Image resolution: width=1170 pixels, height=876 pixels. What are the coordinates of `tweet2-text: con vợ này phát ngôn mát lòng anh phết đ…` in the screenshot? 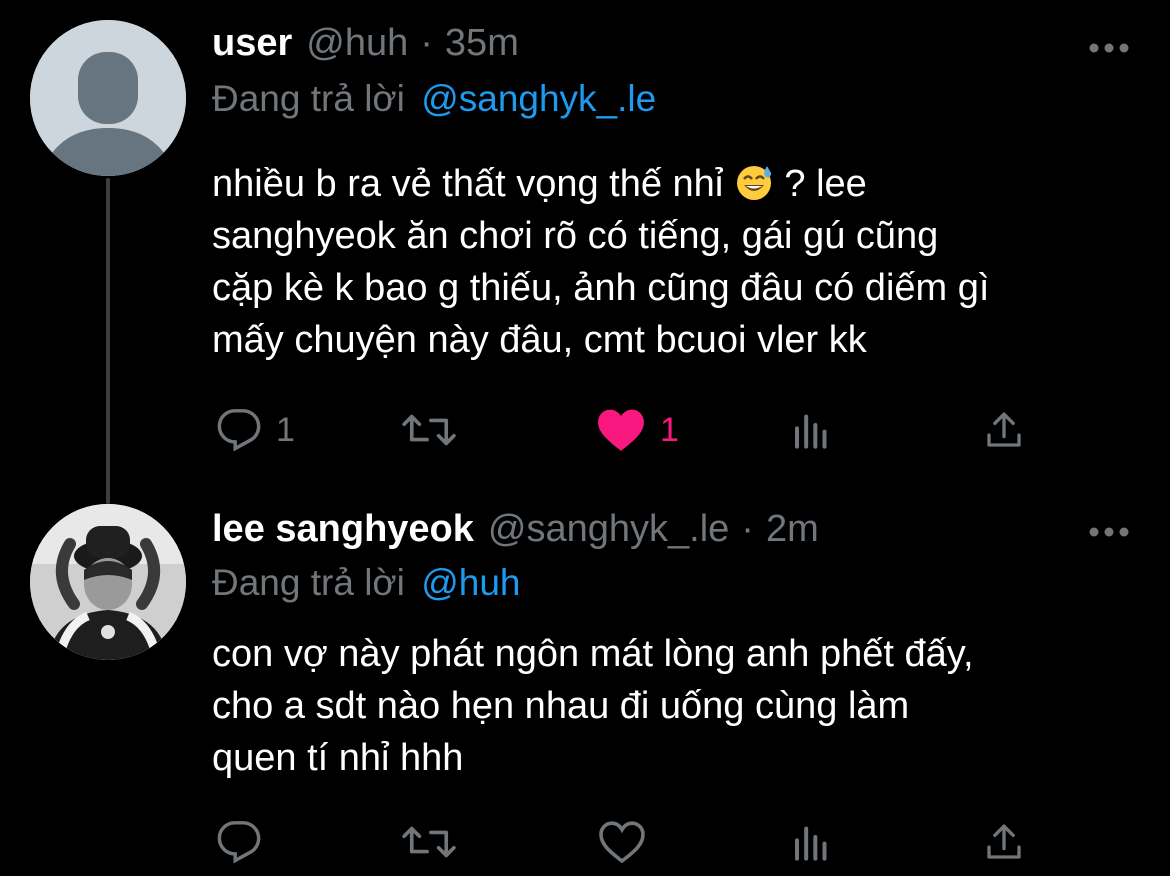 It's located at (593, 706).